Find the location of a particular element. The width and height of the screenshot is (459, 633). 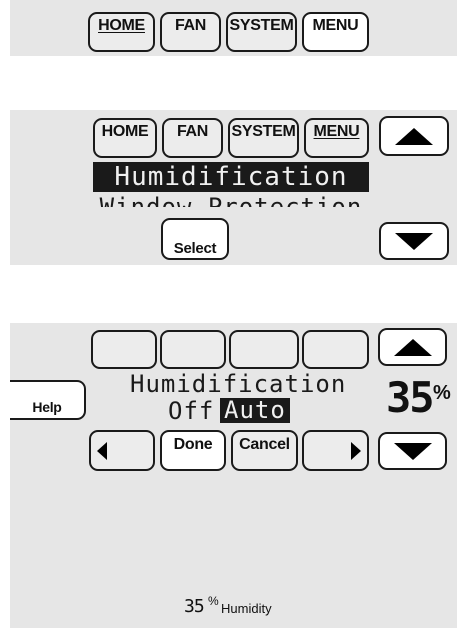

menu-label: MENU is located at coordinates (335, 25).